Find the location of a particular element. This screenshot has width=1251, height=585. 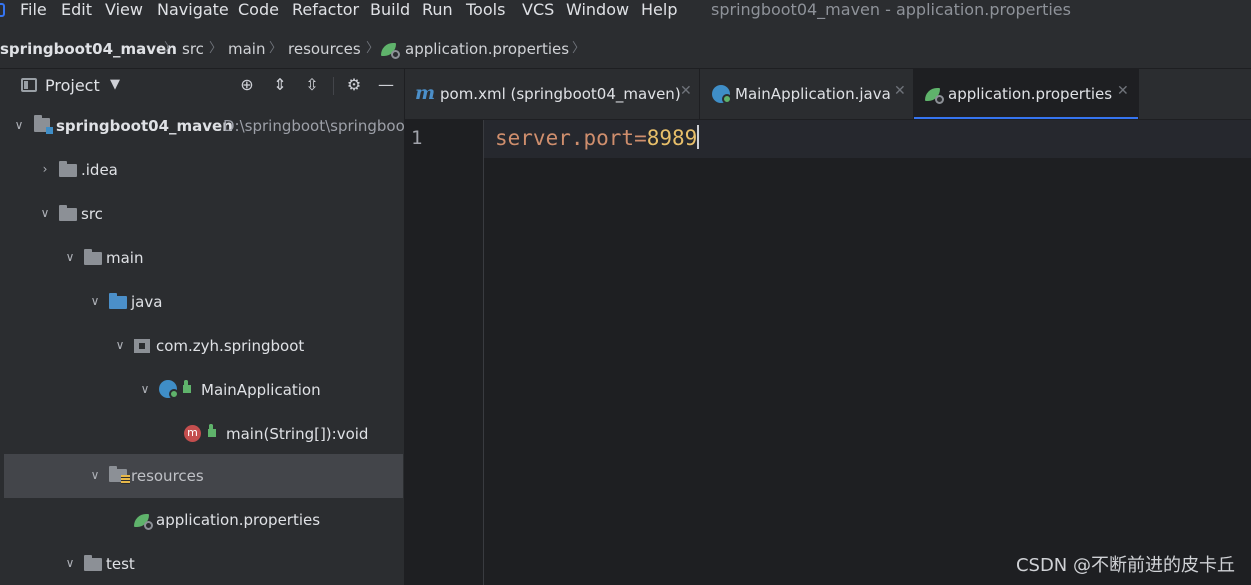

project-panel-title: Project is located at coordinates (72, 85).